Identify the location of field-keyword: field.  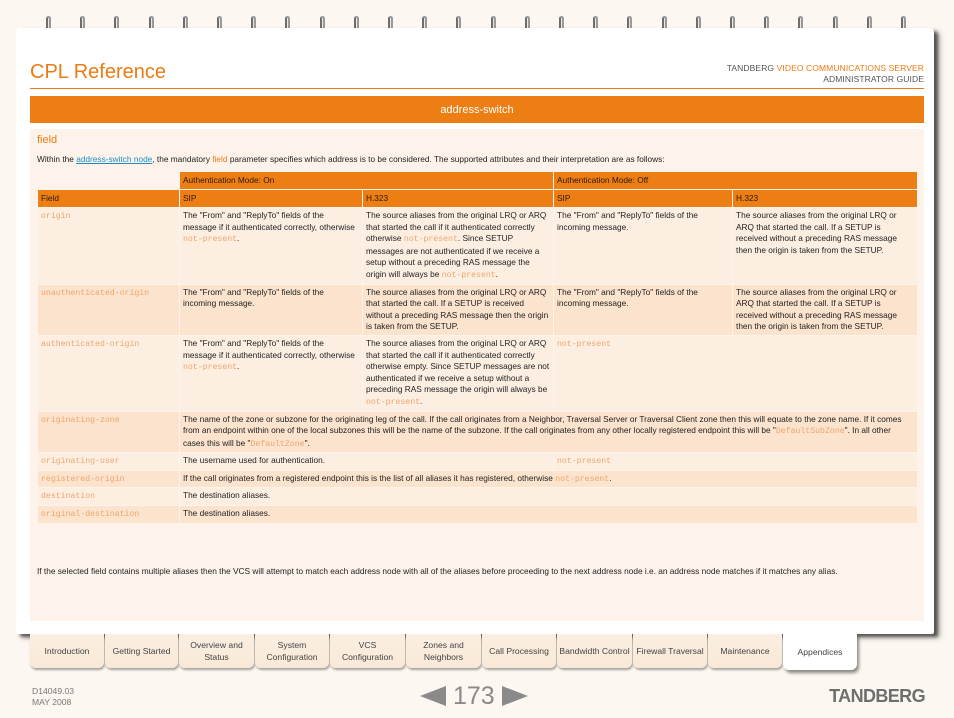
(220, 159).